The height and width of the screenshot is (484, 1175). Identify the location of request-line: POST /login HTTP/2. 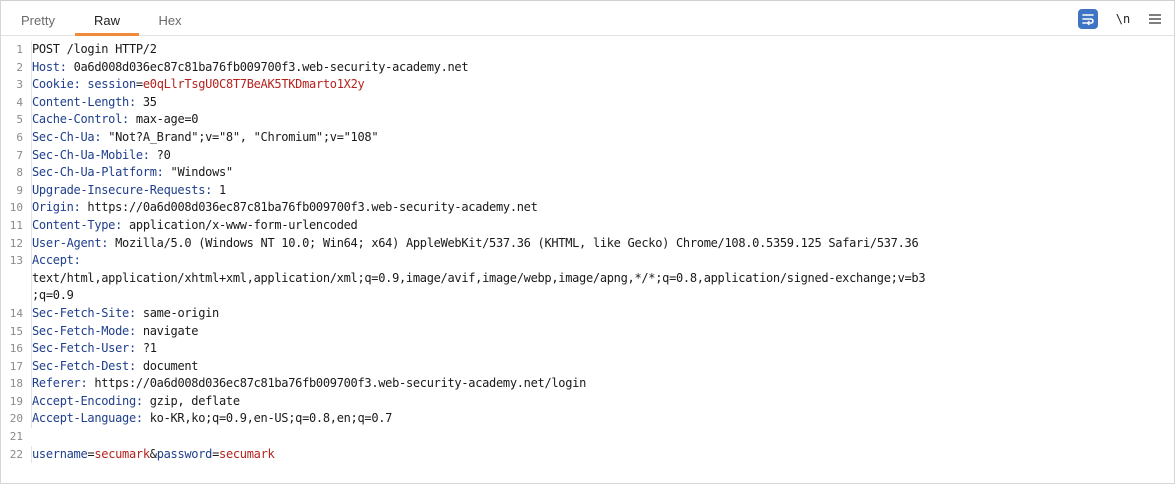
(602, 50).